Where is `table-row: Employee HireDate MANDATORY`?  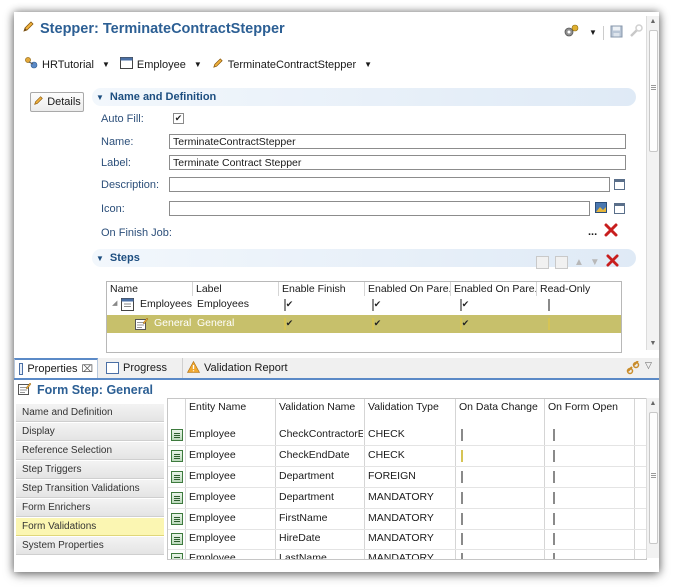 table-row: Employee HireDate MANDATORY is located at coordinates (407, 539).